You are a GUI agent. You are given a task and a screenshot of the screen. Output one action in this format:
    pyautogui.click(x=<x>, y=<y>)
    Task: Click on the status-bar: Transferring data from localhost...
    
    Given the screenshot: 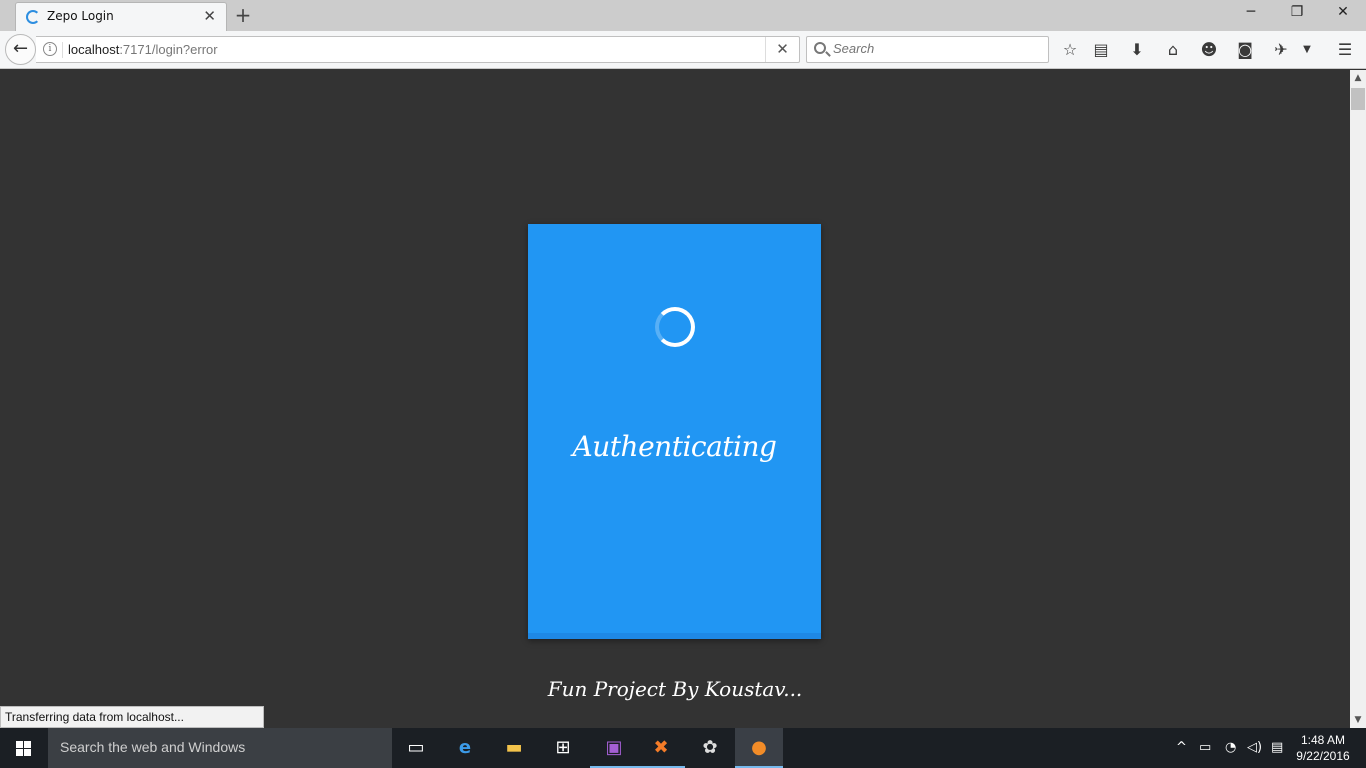 What is the action you would take?
    pyautogui.click(x=132, y=717)
    